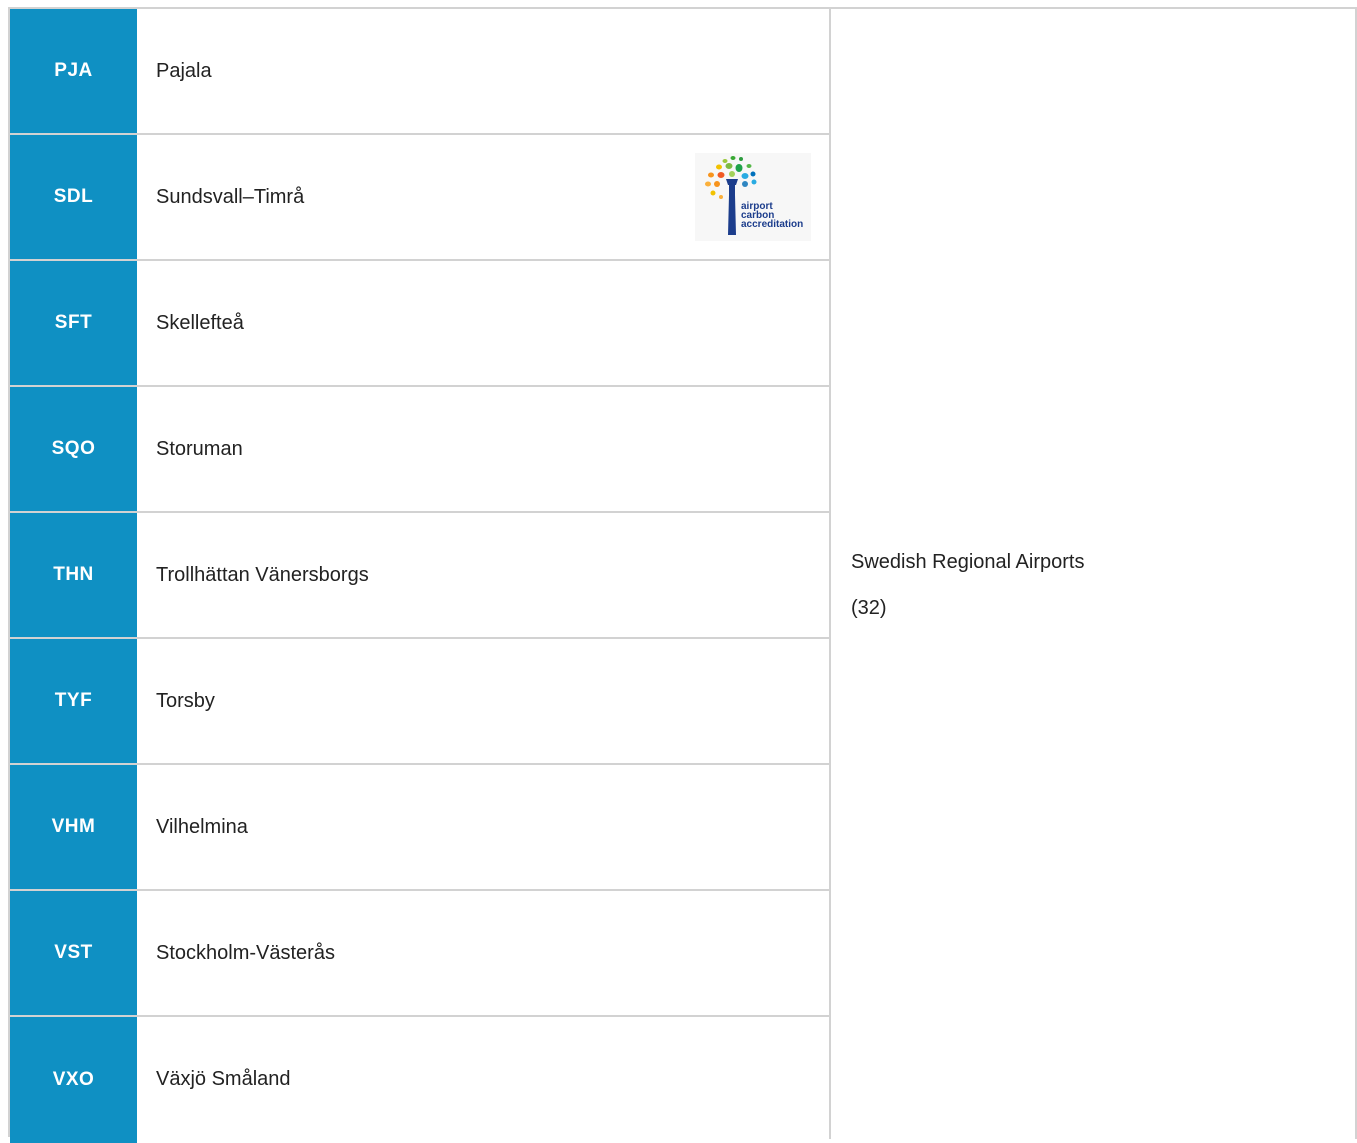 This screenshot has width=1357, height=1143. I want to click on group-name: Swedish Regional Airports, so click(968, 562).